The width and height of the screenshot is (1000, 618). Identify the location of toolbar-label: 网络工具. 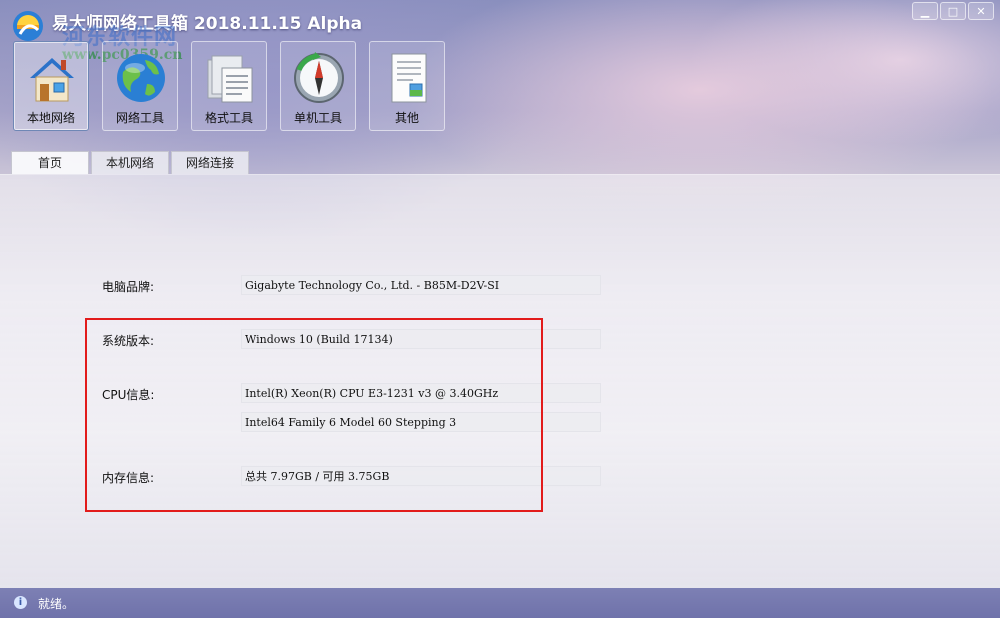
(139, 118).